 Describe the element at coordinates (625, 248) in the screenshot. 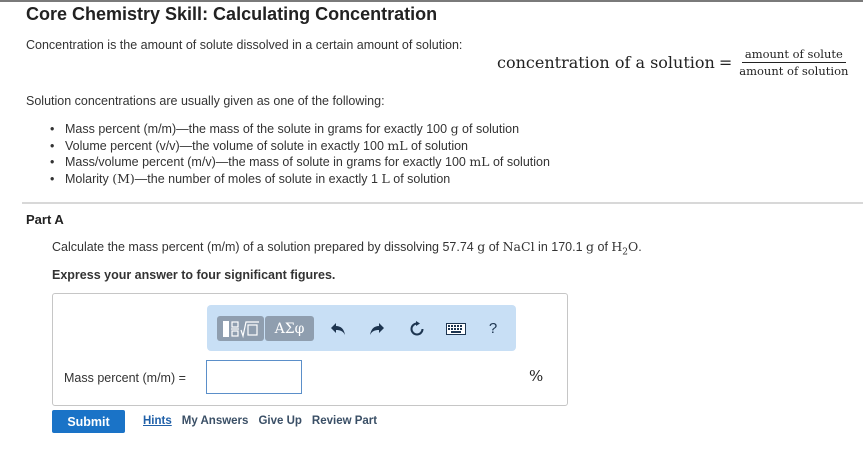

I see `formula-water: H2O` at that location.